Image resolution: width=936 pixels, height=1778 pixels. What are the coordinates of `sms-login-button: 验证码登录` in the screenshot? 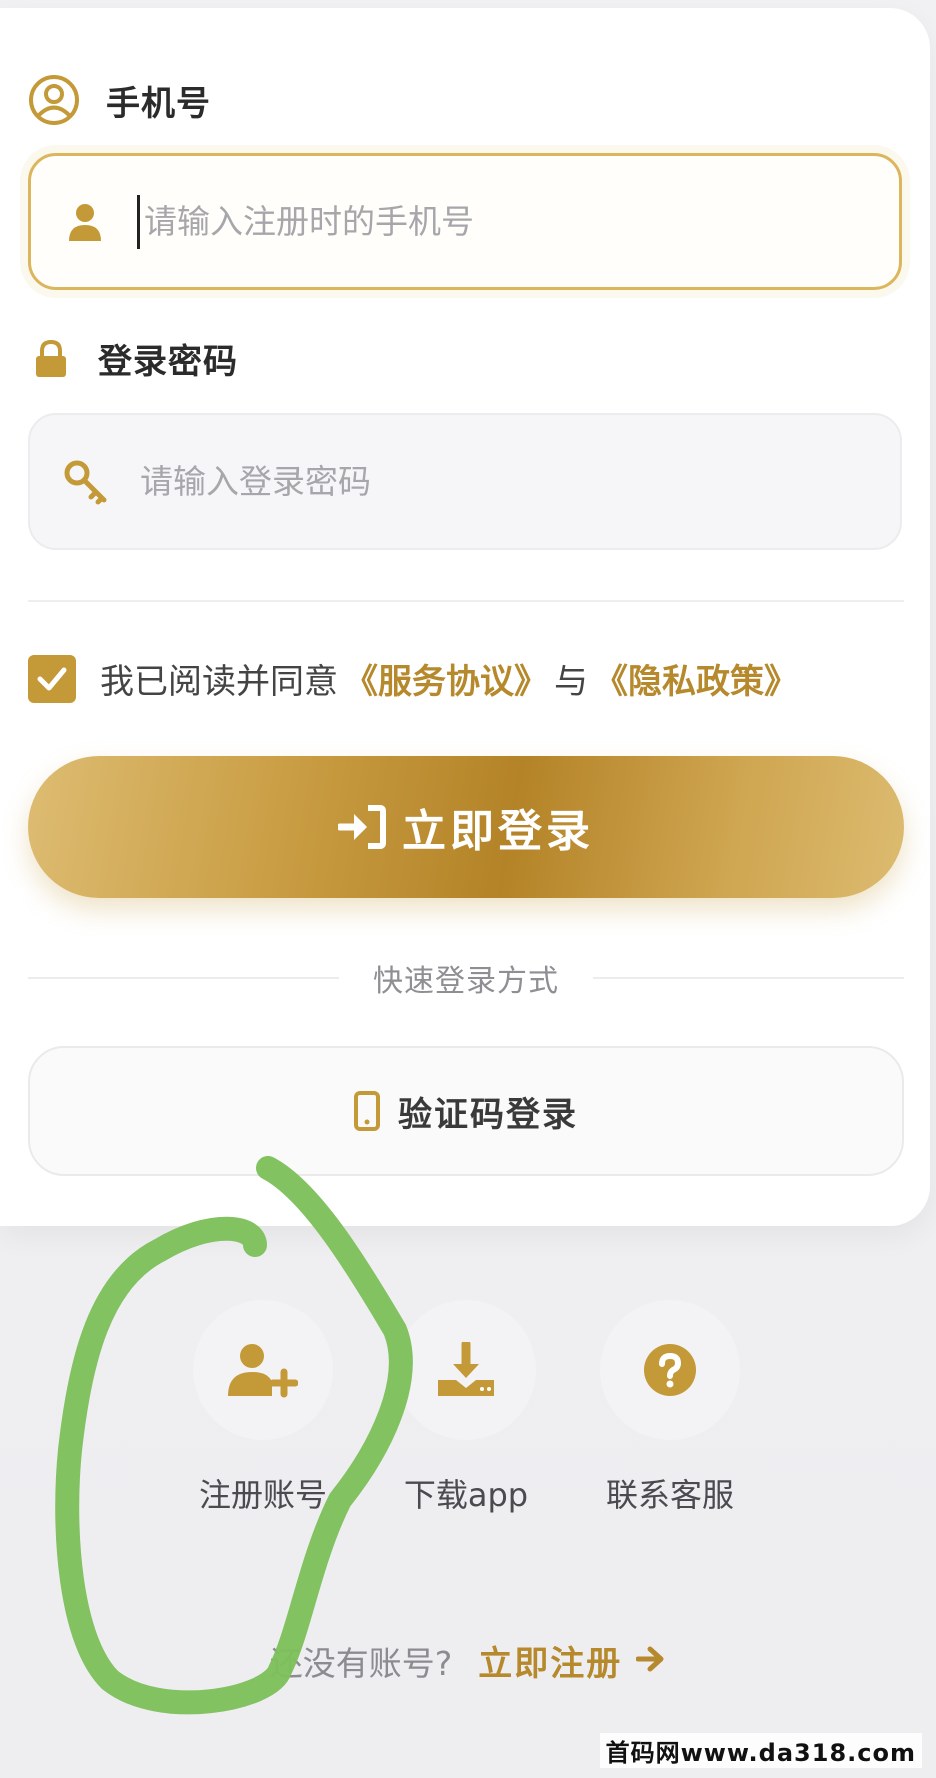 It's located at (466, 1111).